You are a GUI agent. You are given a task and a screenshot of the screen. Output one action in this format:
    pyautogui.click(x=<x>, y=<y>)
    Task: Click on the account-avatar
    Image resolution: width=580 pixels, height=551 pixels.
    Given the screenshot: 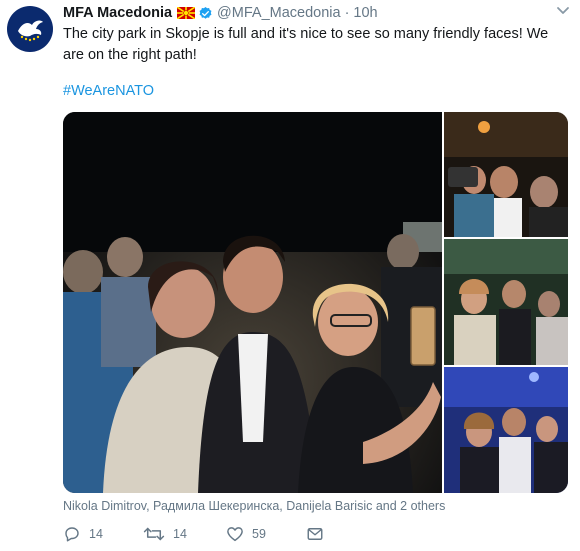 What is the action you would take?
    pyautogui.click(x=30, y=29)
    